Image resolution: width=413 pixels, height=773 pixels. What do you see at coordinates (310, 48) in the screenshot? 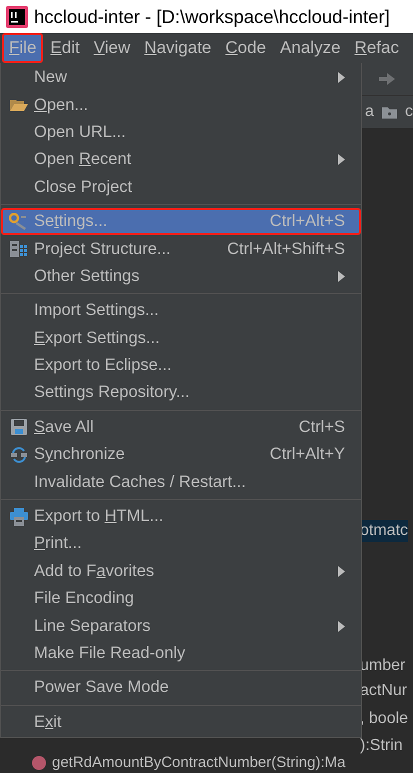
I see `menu-bar-item: Analyze` at bounding box center [310, 48].